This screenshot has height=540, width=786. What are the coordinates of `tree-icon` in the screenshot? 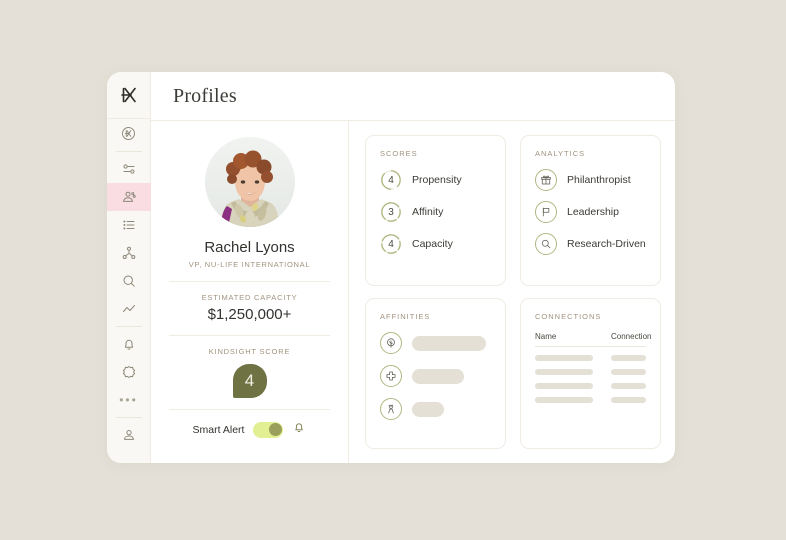 It's located at (391, 343).